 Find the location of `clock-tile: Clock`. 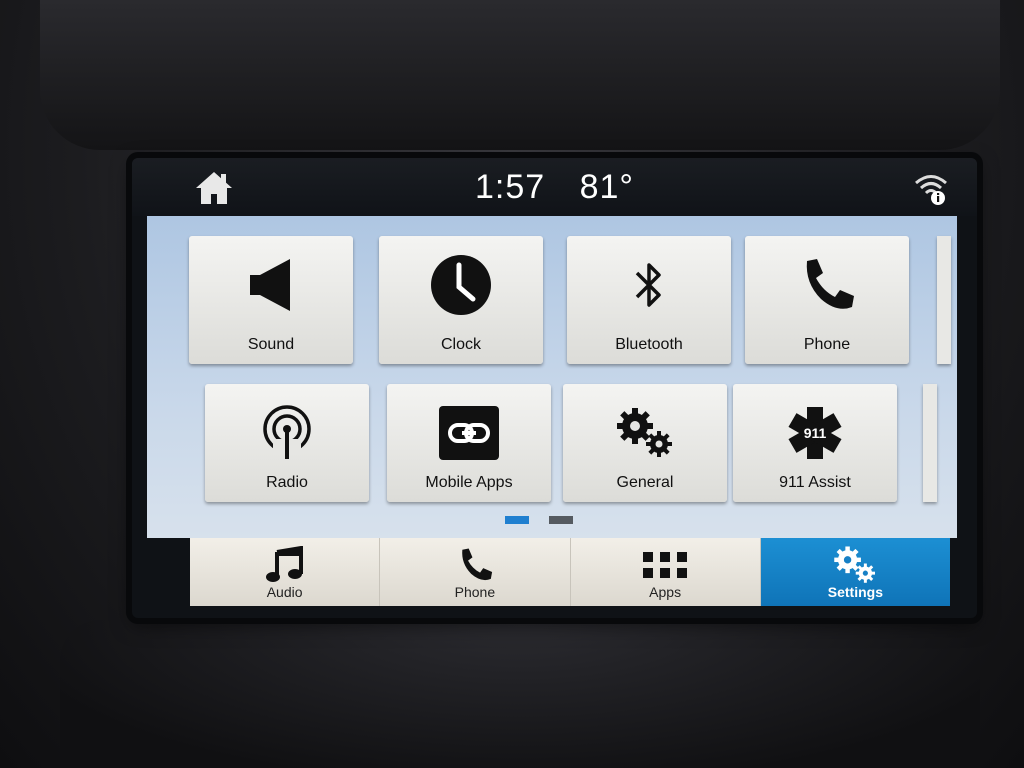

clock-tile: Clock is located at coordinates (461, 300).